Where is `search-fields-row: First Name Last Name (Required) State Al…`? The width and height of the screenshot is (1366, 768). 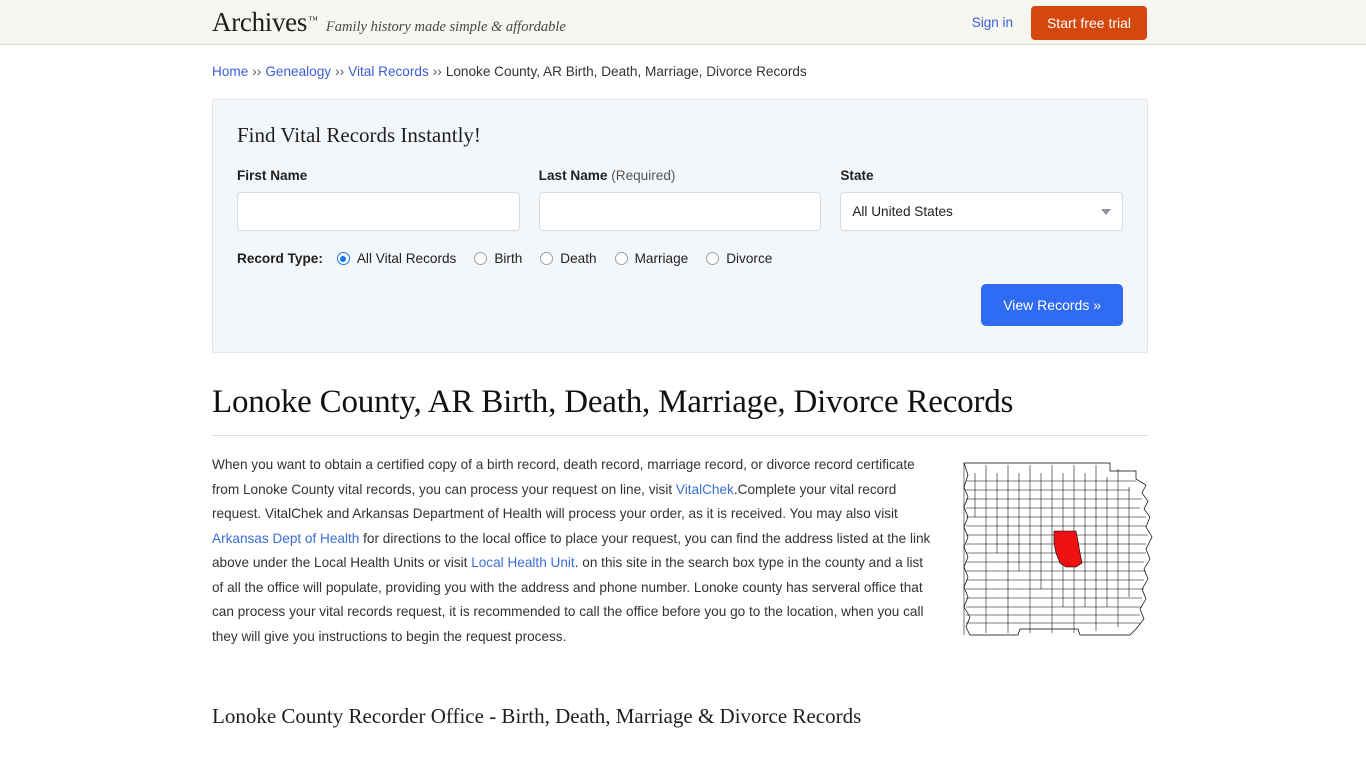
search-fields-row: First Name Last Name (Required) State Al… is located at coordinates (680, 199).